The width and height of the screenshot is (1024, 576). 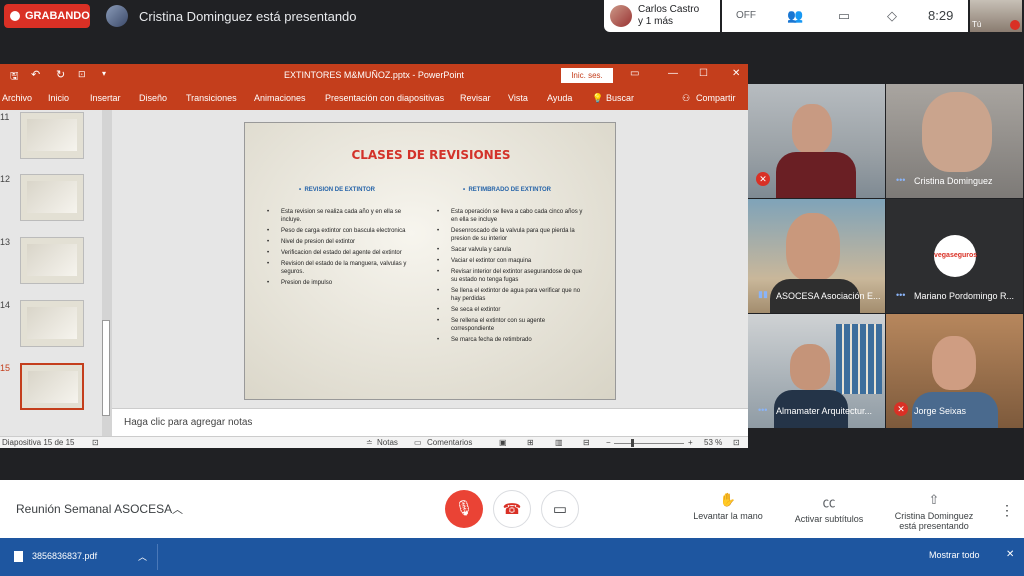 What do you see at coordinates (795, 16) in the screenshot?
I see `people-icon: 👥` at bounding box center [795, 16].